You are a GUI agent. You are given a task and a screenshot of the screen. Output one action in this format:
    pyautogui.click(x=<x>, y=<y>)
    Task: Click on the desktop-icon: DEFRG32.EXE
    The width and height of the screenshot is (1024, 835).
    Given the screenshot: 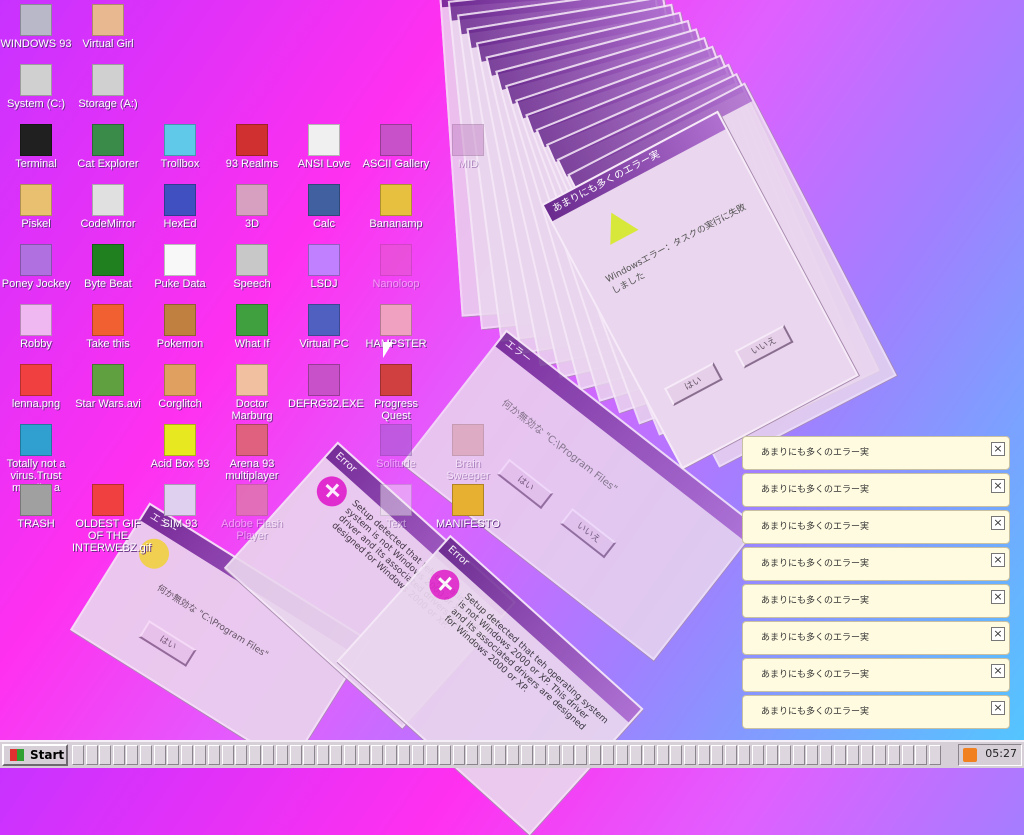 What is the action you would take?
    pyautogui.click(x=326, y=387)
    